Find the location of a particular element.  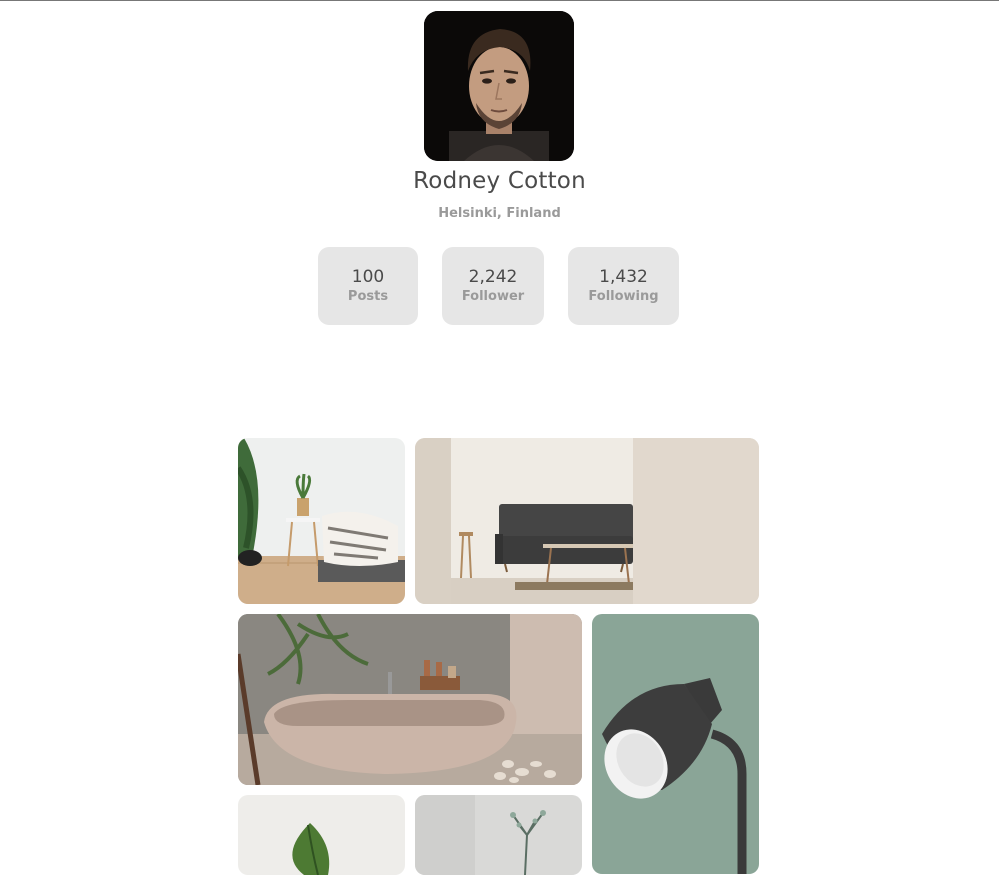

stat-posts-label: Posts is located at coordinates (368, 296).